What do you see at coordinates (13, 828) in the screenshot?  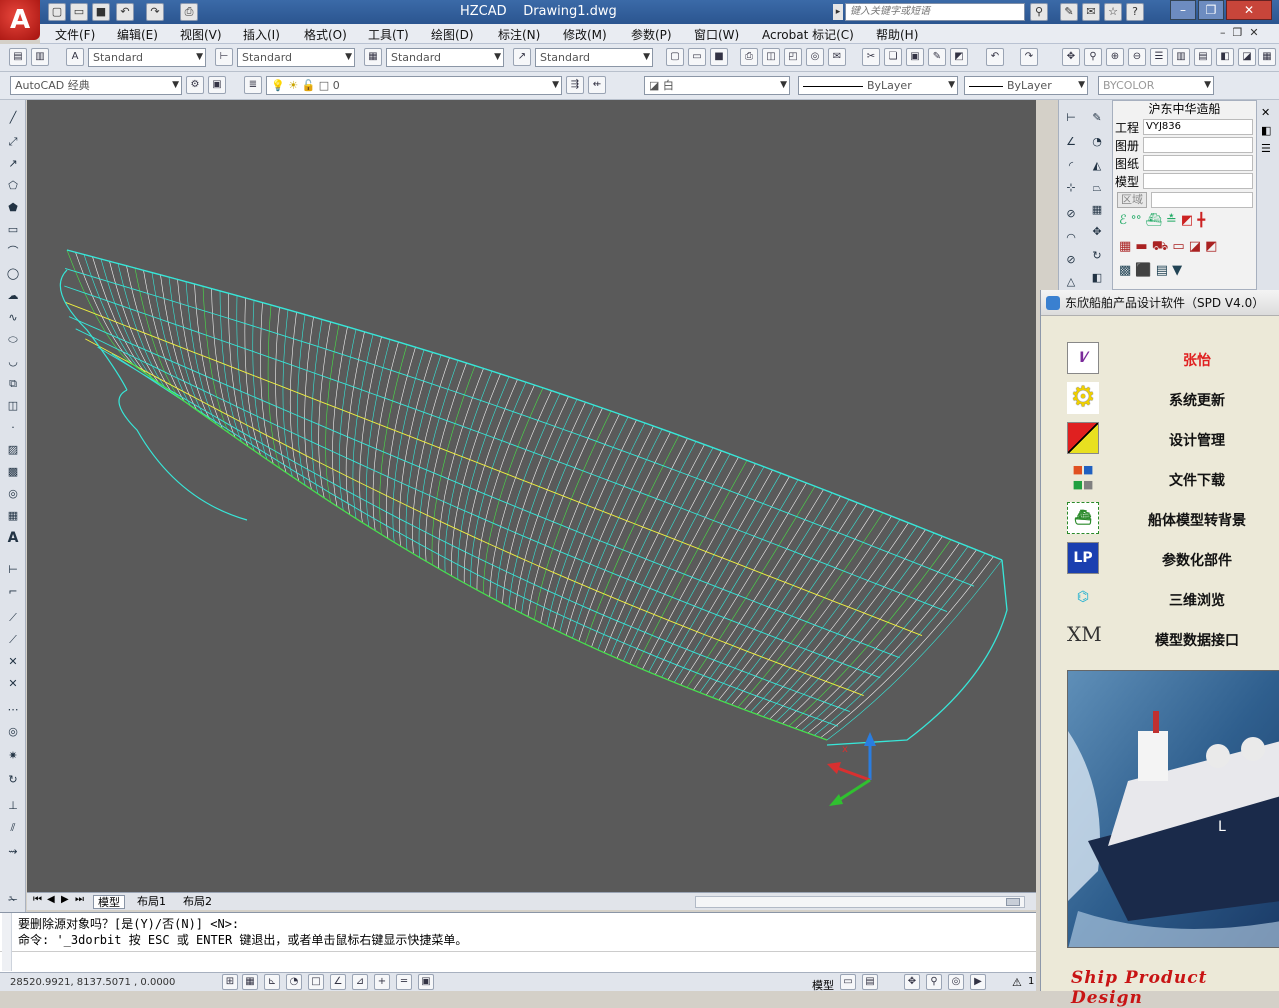 I see `trim-icon: ⫽` at bounding box center [13, 828].